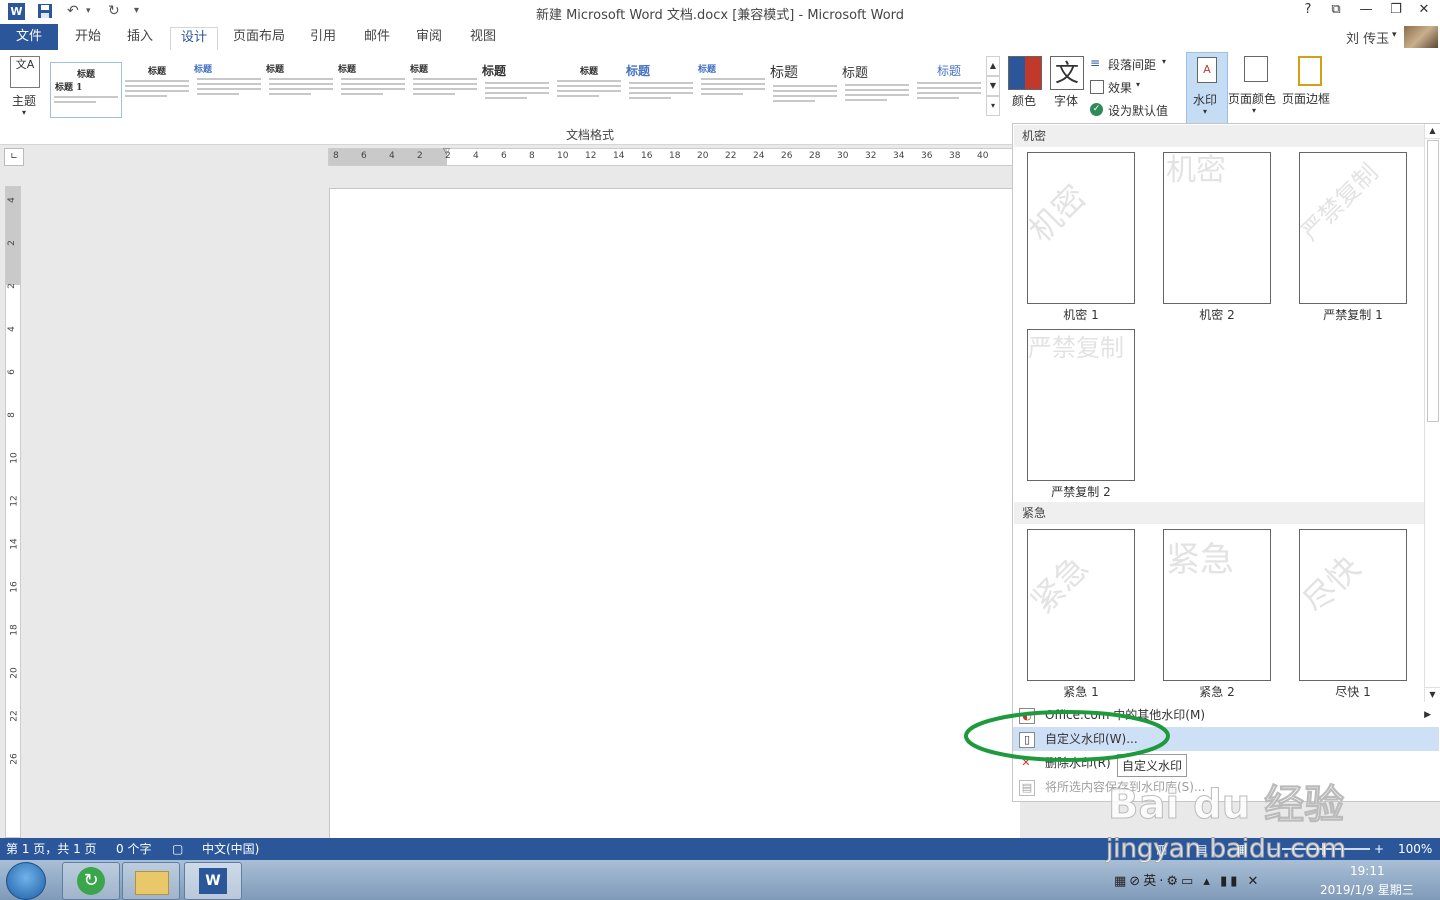  What do you see at coordinates (1132, 65) in the screenshot?
I see `paragraph-spacing-button: ≡ 段落间距 ▾` at bounding box center [1132, 65].